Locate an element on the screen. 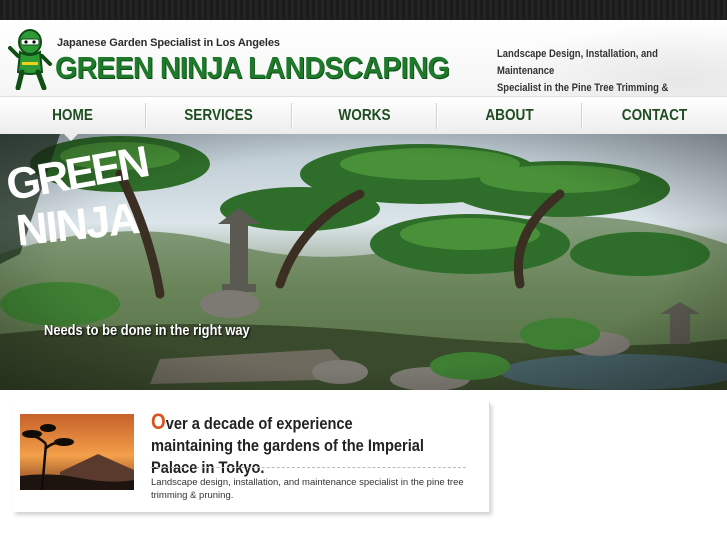 The width and height of the screenshot is (727, 545). fuji-sunset-thumbnail is located at coordinates (77, 452).